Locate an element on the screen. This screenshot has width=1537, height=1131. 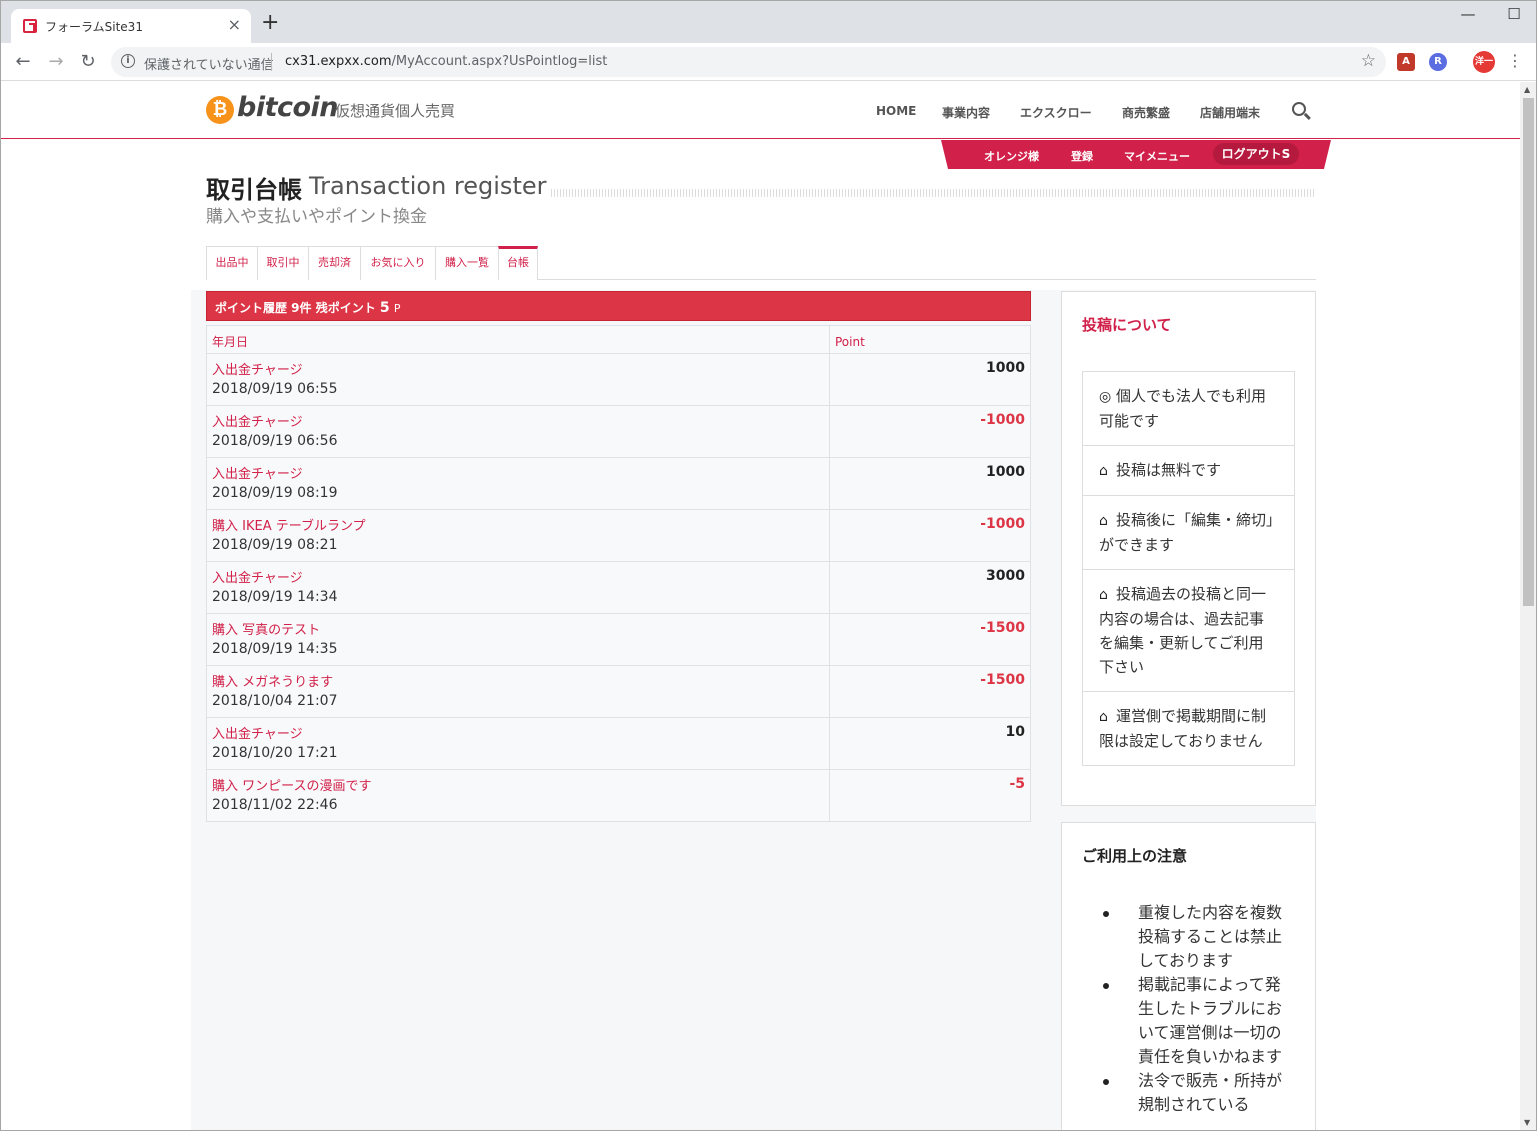
about-item: ⌂ 投稿過去の投稿と同一内容の場合は、過去記事を編集・更新してご利用下さい is located at coordinates (1188, 631).